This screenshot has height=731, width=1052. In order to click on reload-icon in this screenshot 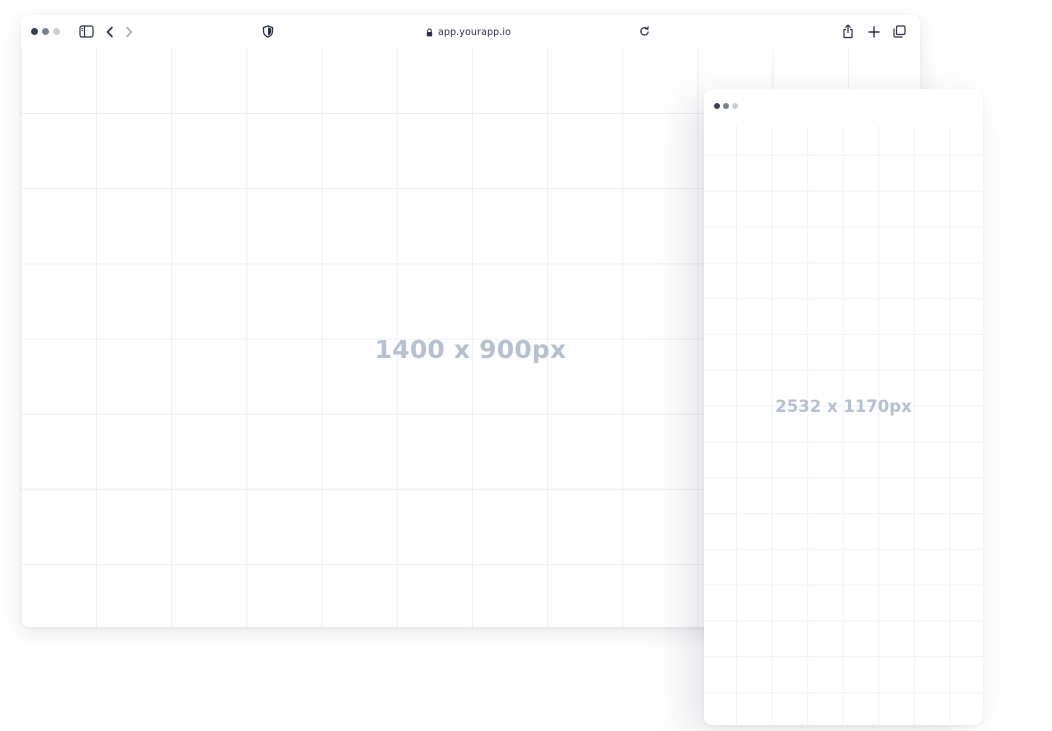, I will do `click(644, 31)`.